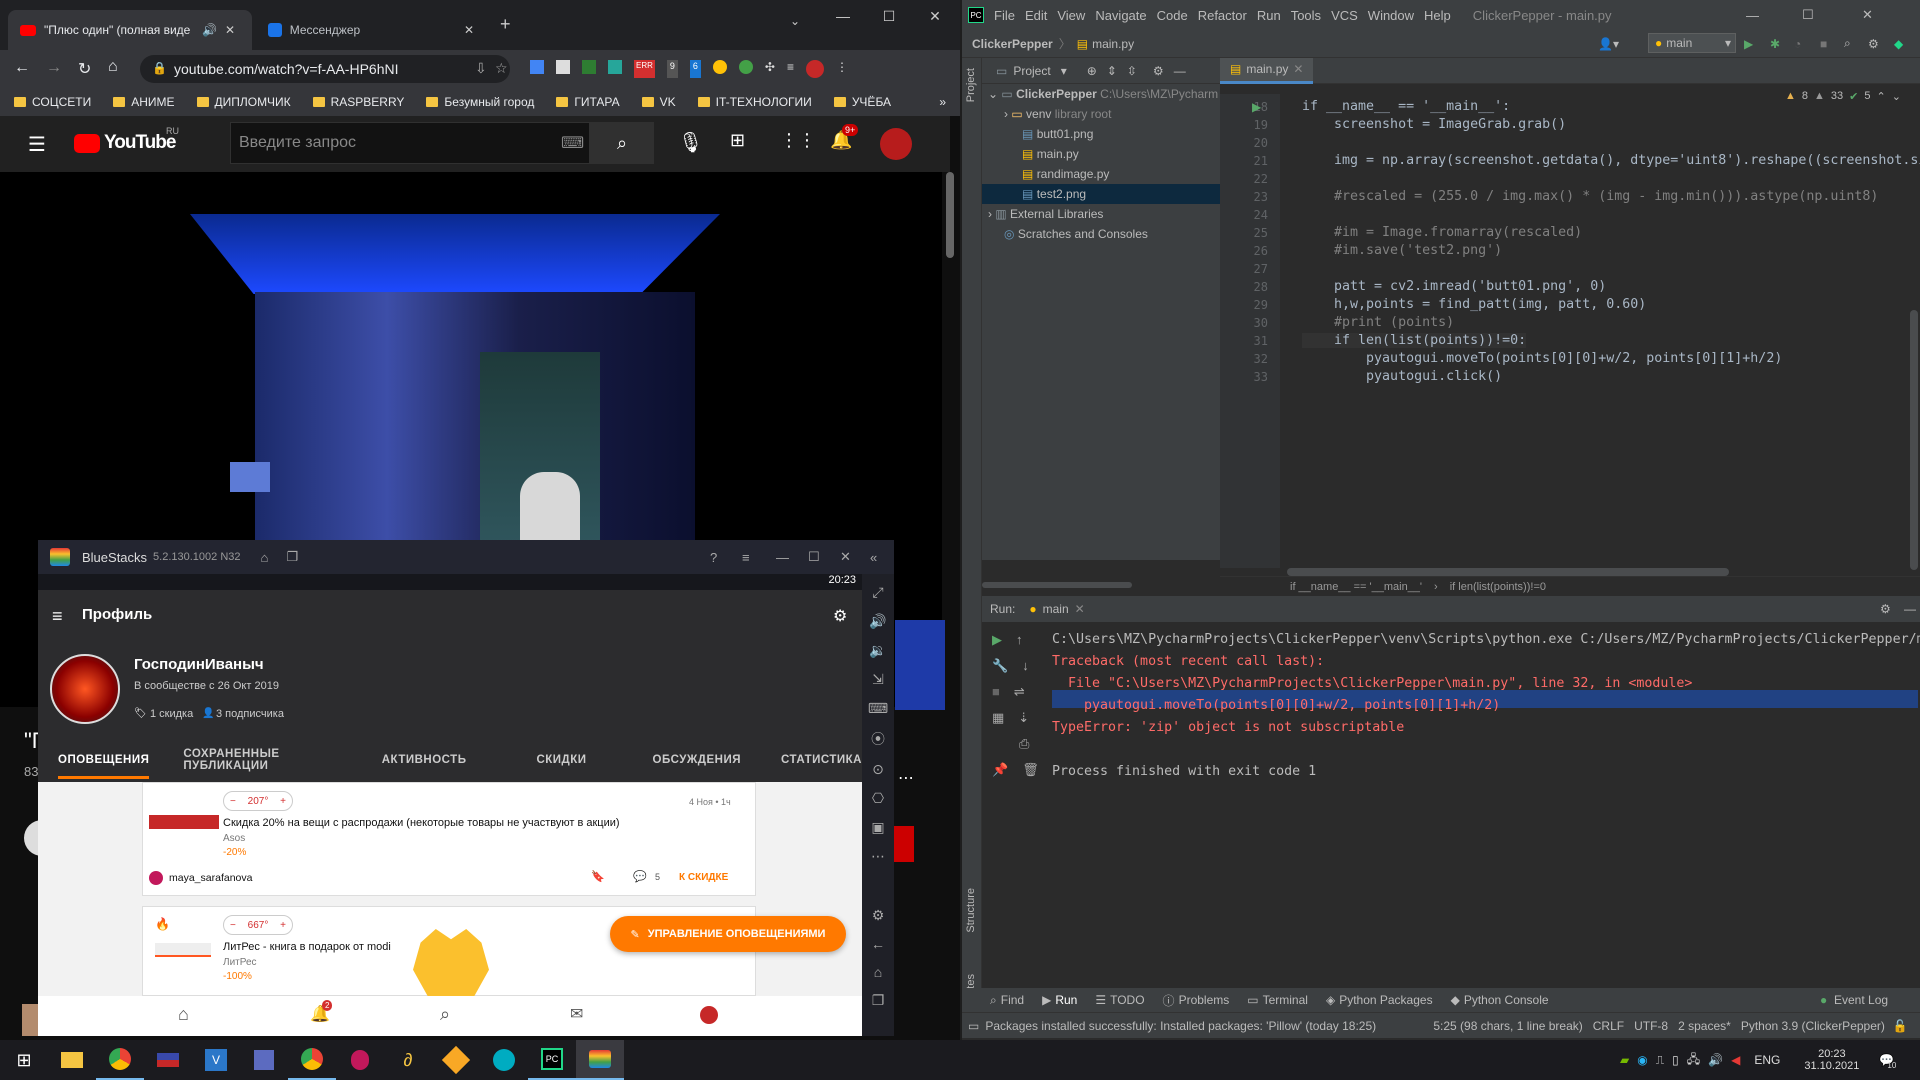 The image size is (1920, 1080). What do you see at coordinates (72, 1060) in the screenshot?
I see `taskbar-explorer` at bounding box center [72, 1060].